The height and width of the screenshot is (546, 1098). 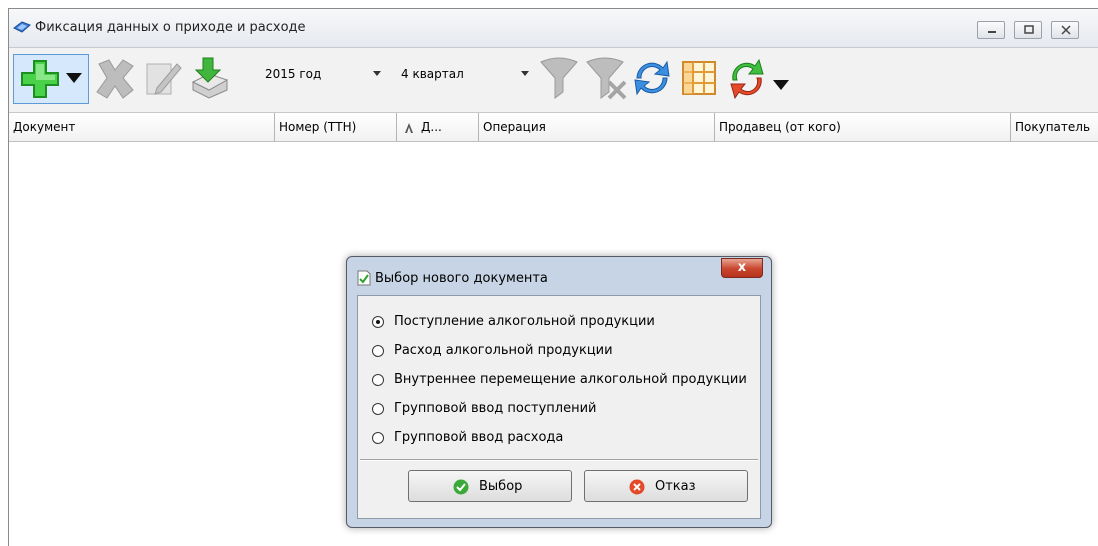 I want to click on select-button: Выбор, so click(x=490, y=486).